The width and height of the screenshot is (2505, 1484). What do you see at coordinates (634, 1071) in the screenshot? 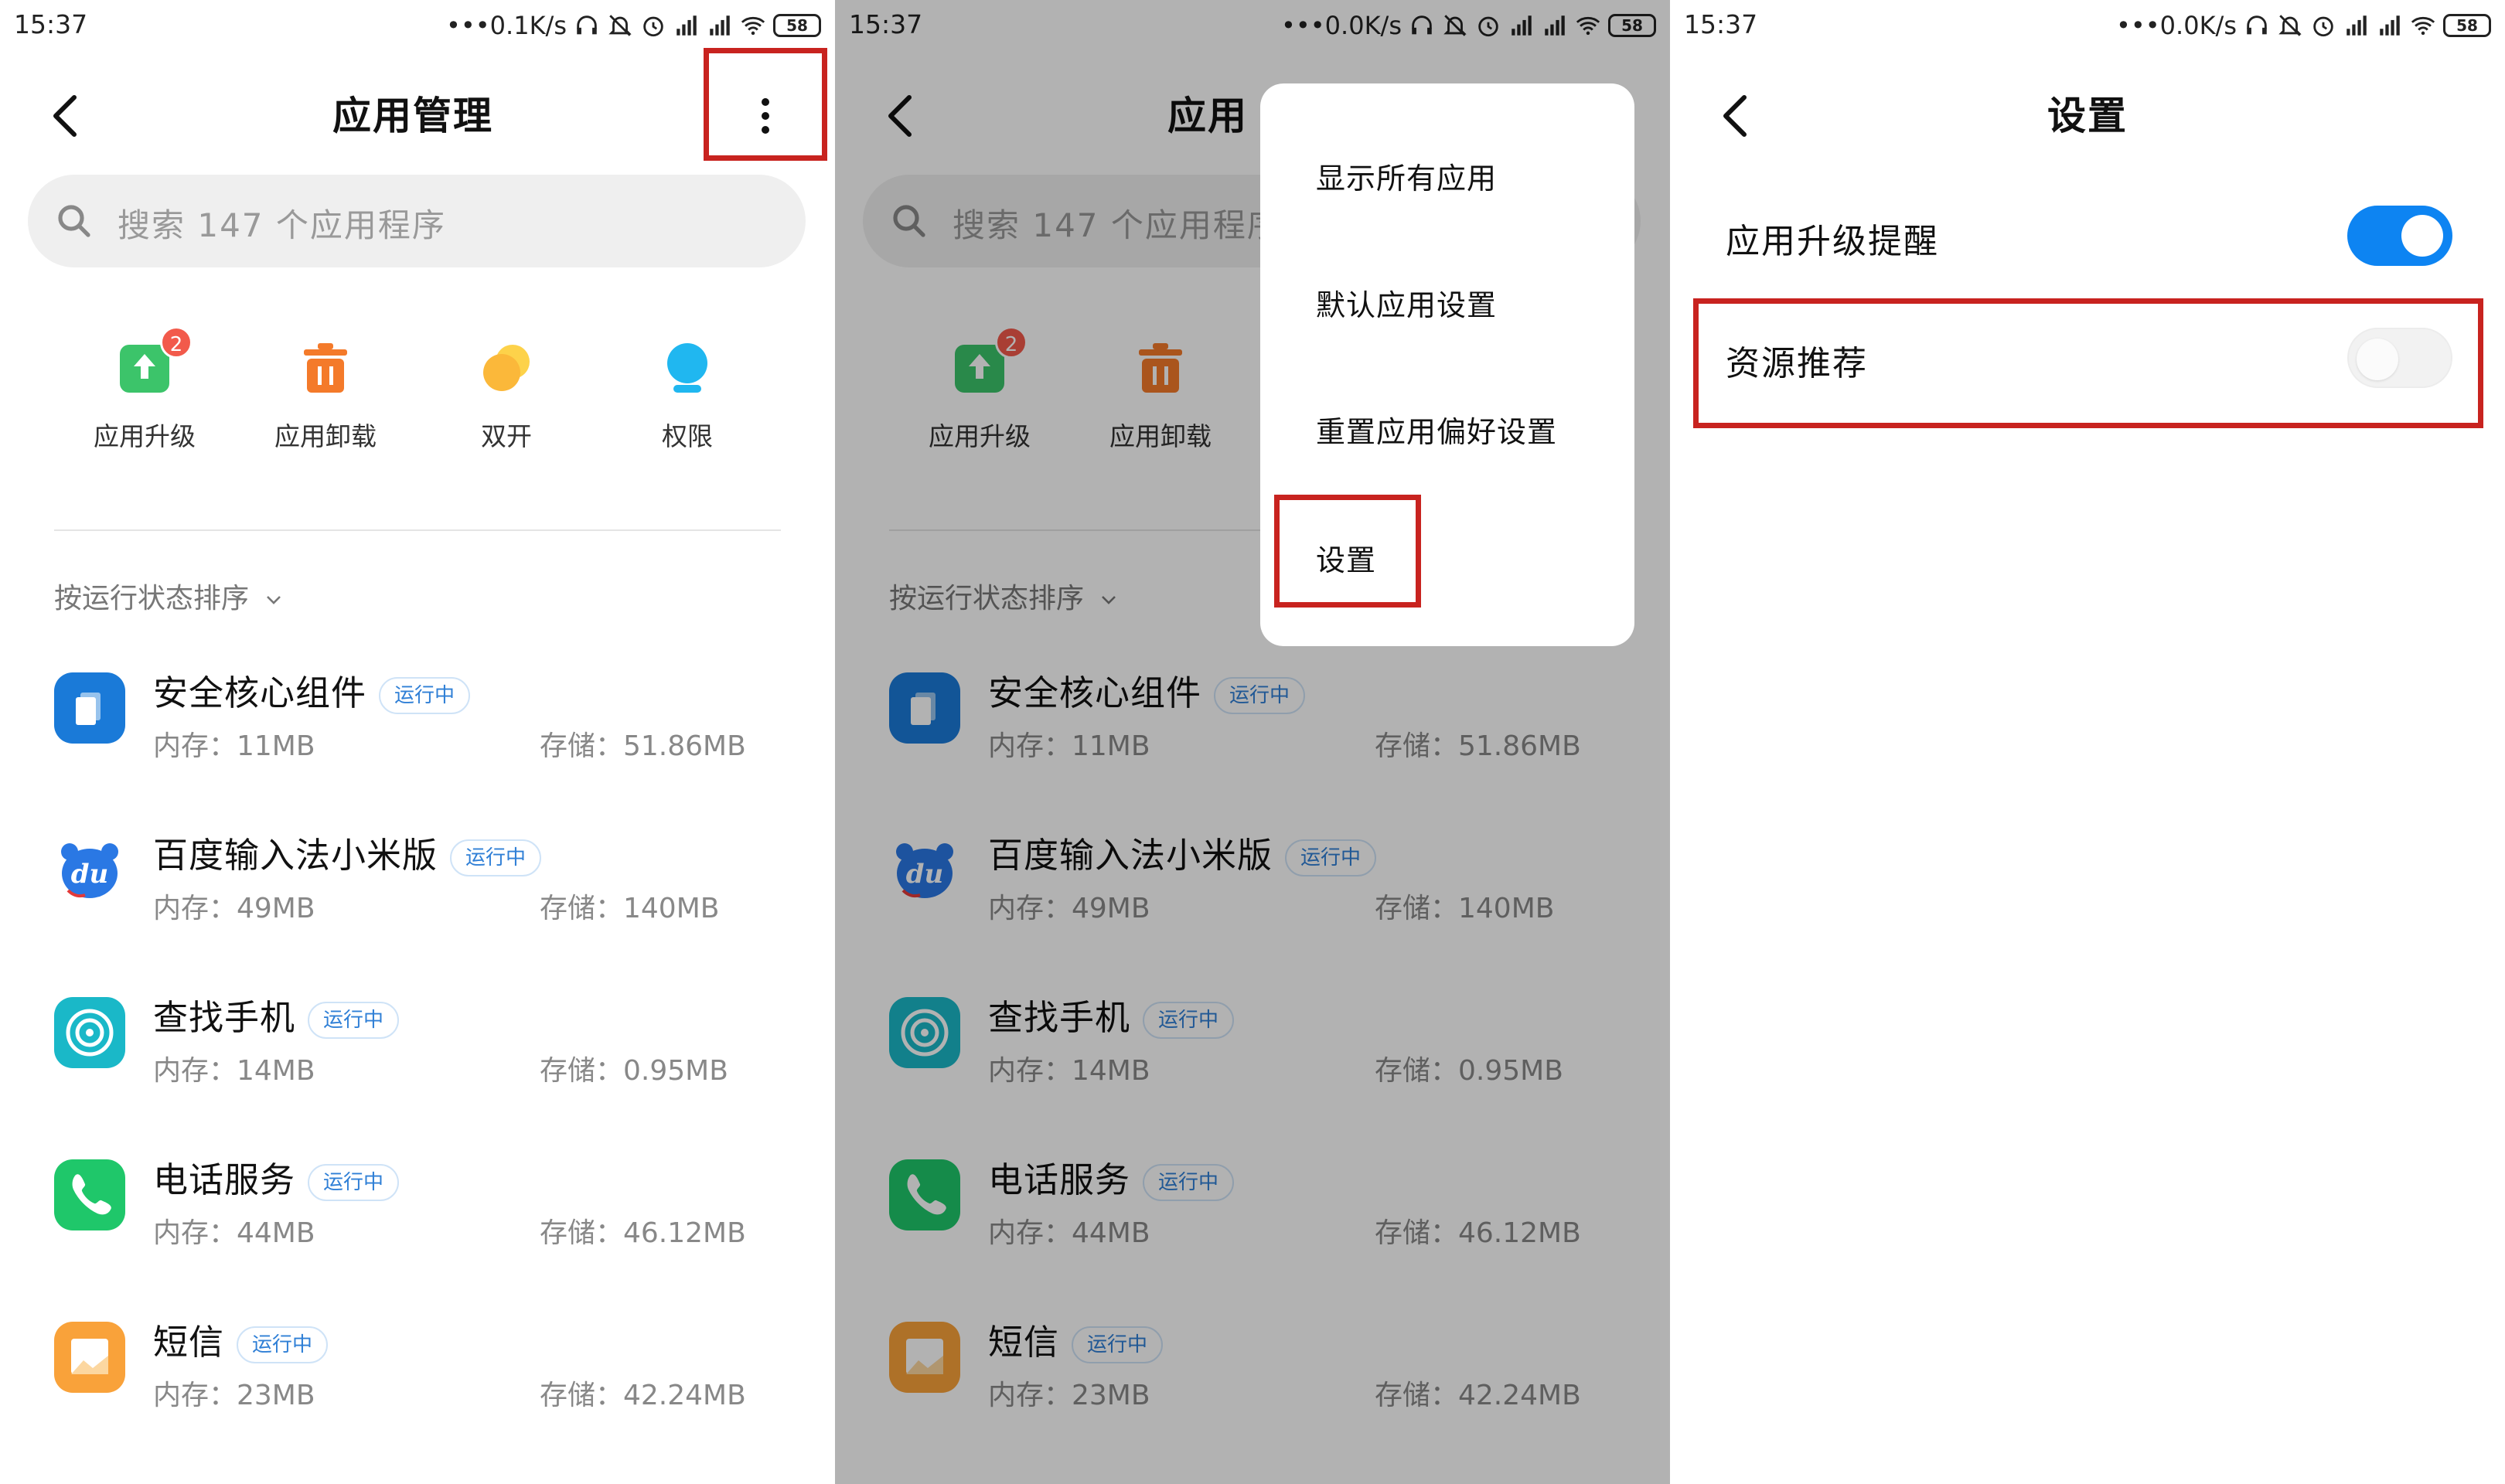
I see `app-storage: 存储：0.95MB` at bounding box center [634, 1071].